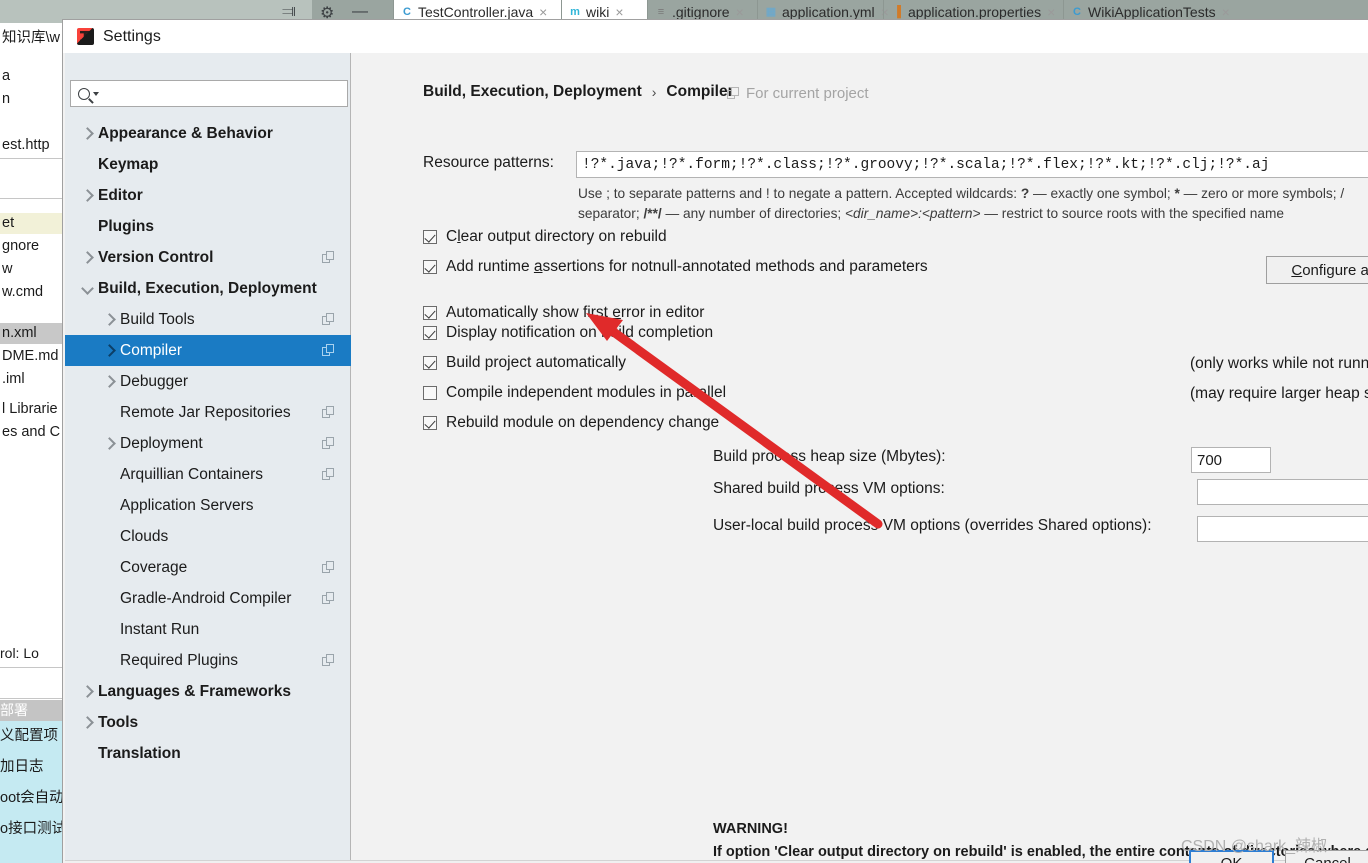  What do you see at coordinates (208, 133) in the screenshot?
I see `sidebar-item-appearance-behavior: Appearance & Behavior` at bounding box center [208, 133].